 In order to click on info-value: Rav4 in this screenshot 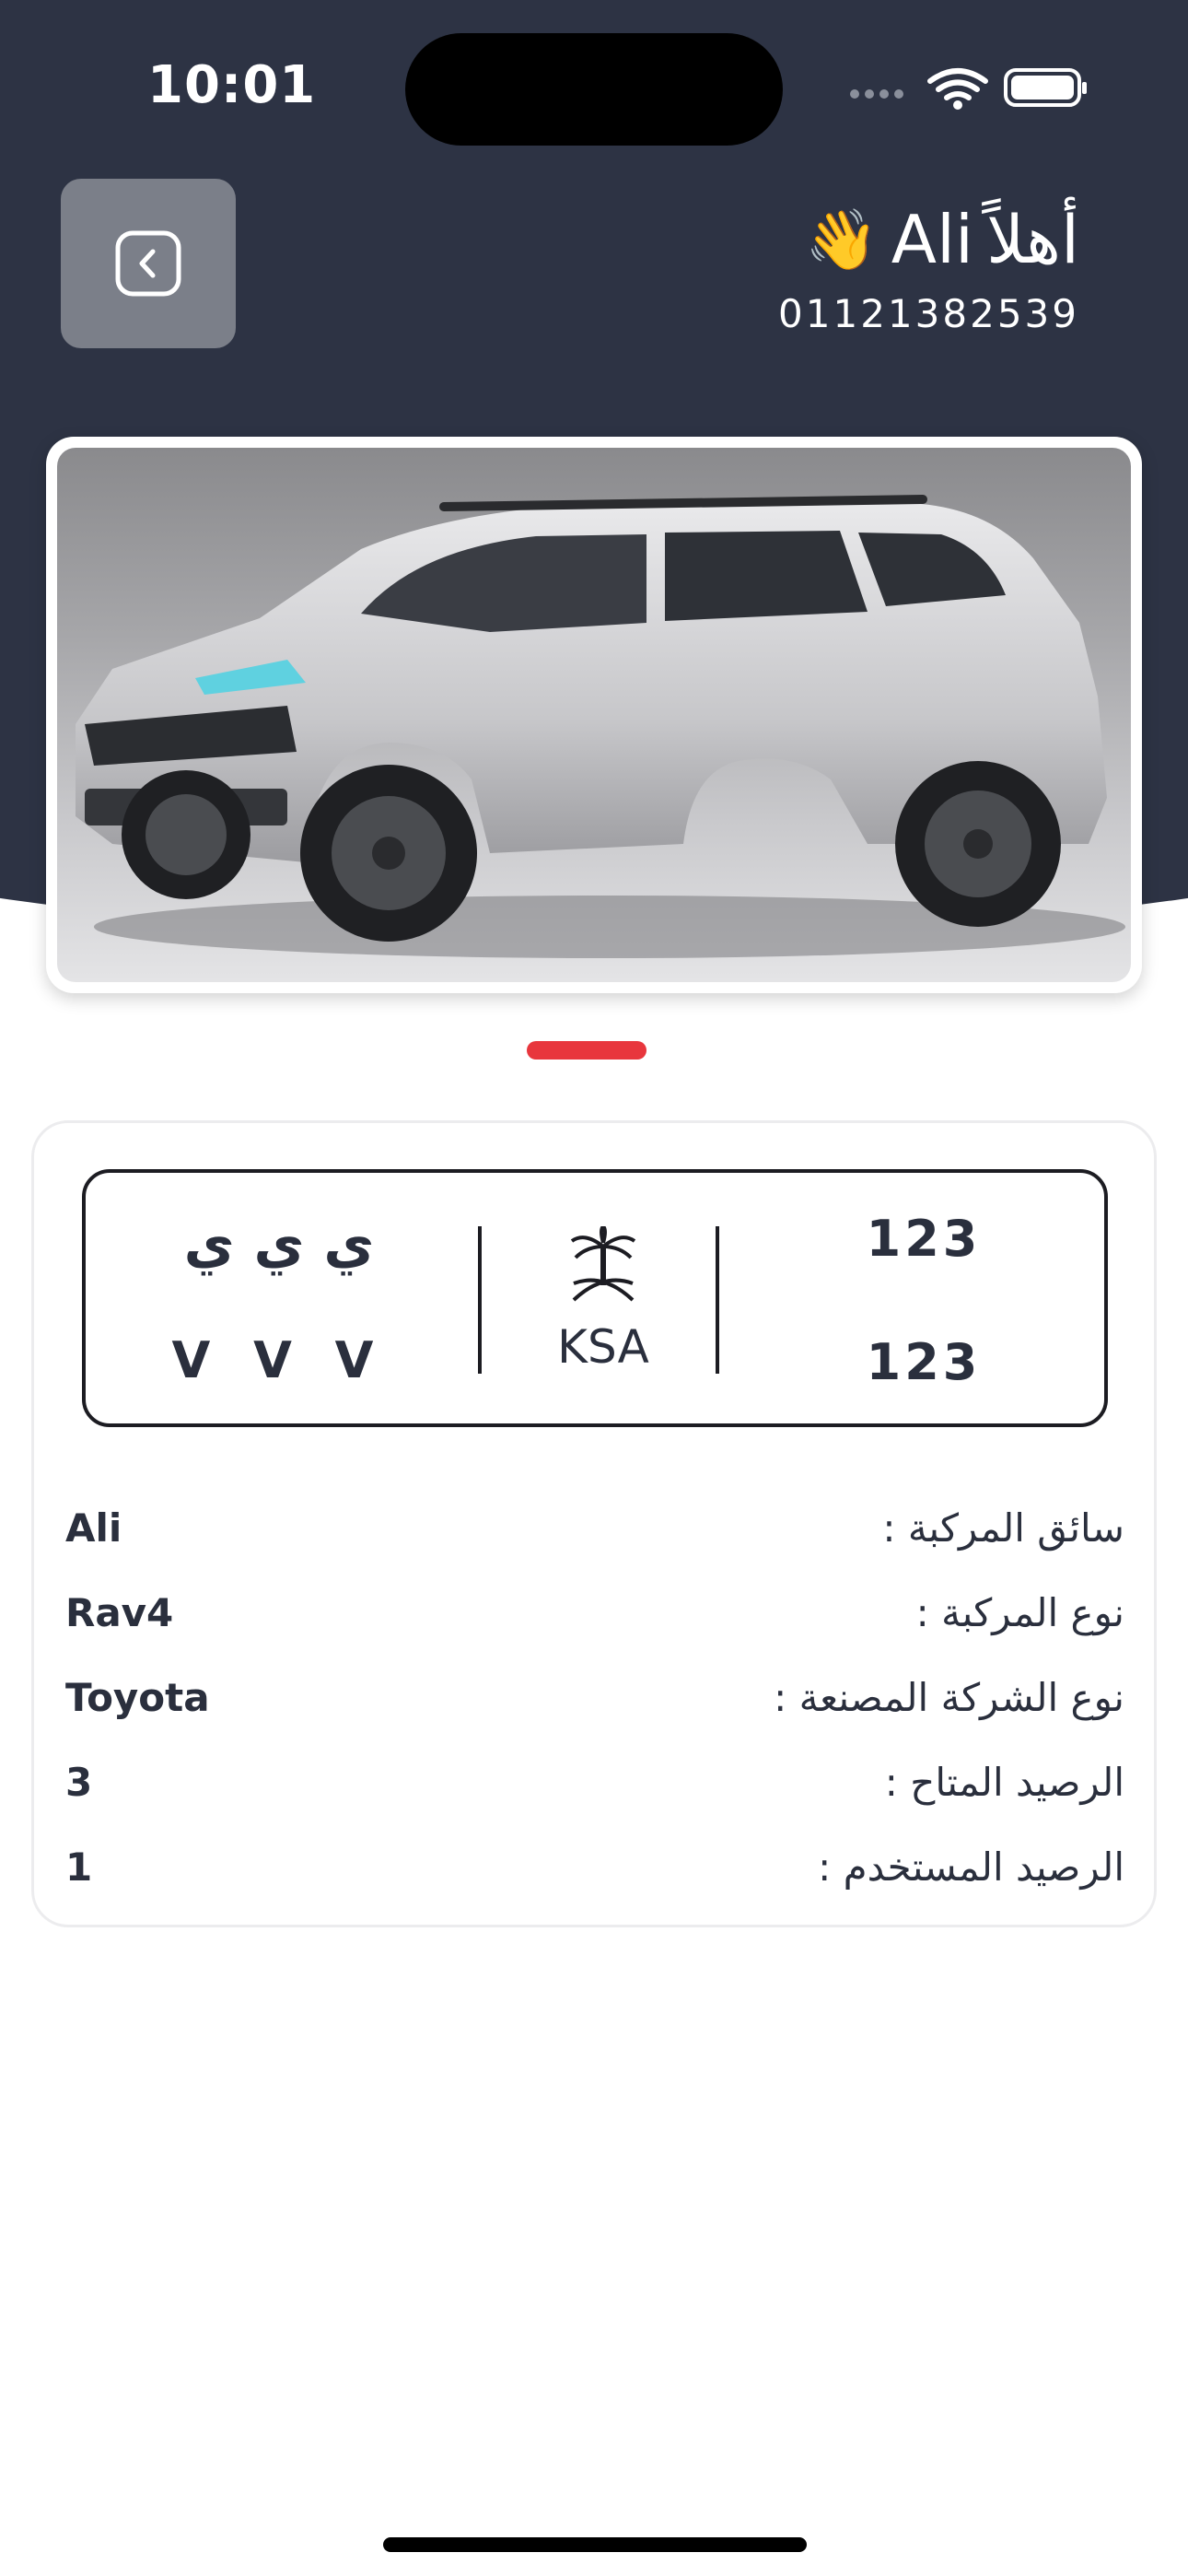, I will do `click(119, 1612)`.